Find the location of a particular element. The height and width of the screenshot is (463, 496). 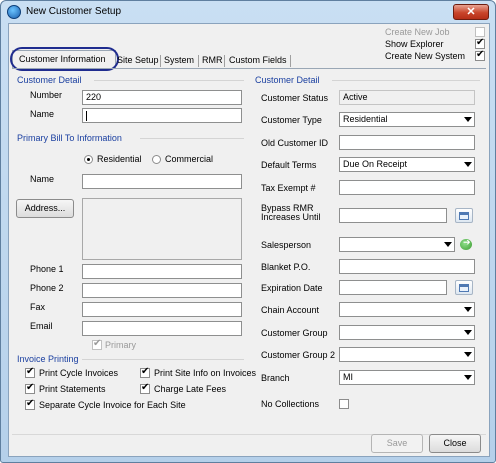

app-icon is located at coordinates (14, 12).